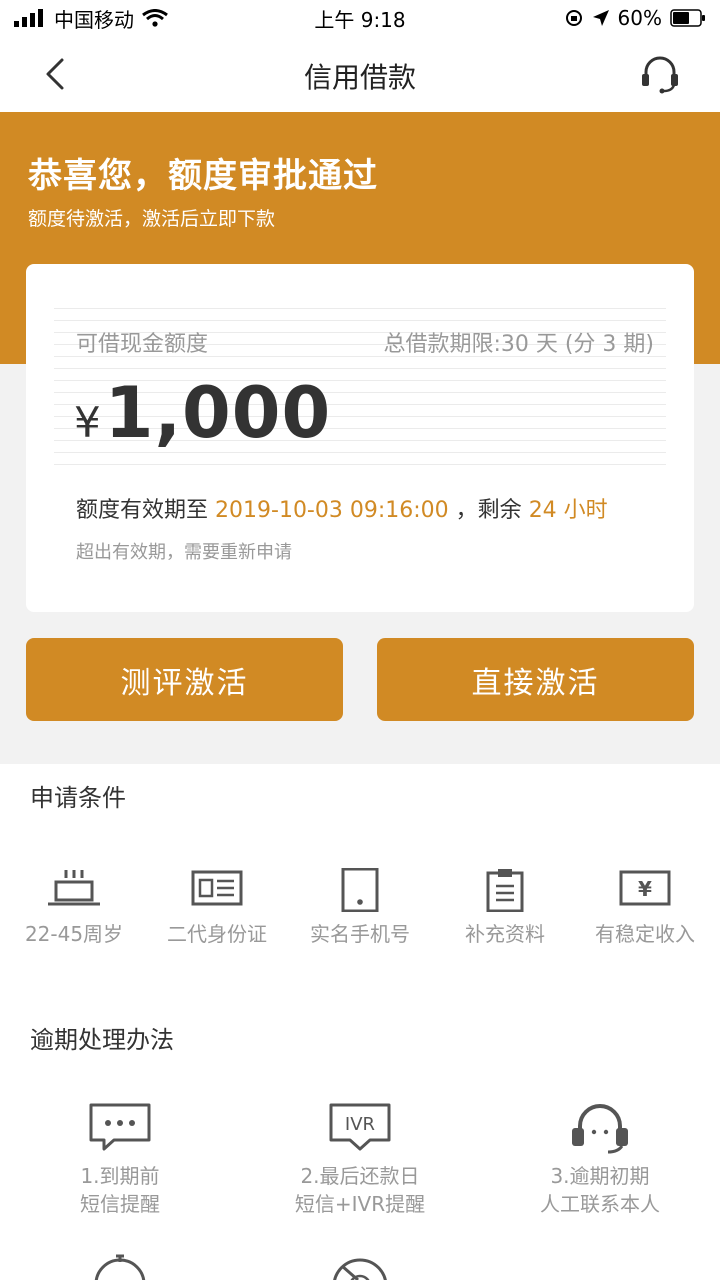 The height and width of the screenshot is (1280, 720). Describe the element at coordinates (600, 1204) in the screenshot. I see `overdue-step-line2: 人工联系本人` at that location.